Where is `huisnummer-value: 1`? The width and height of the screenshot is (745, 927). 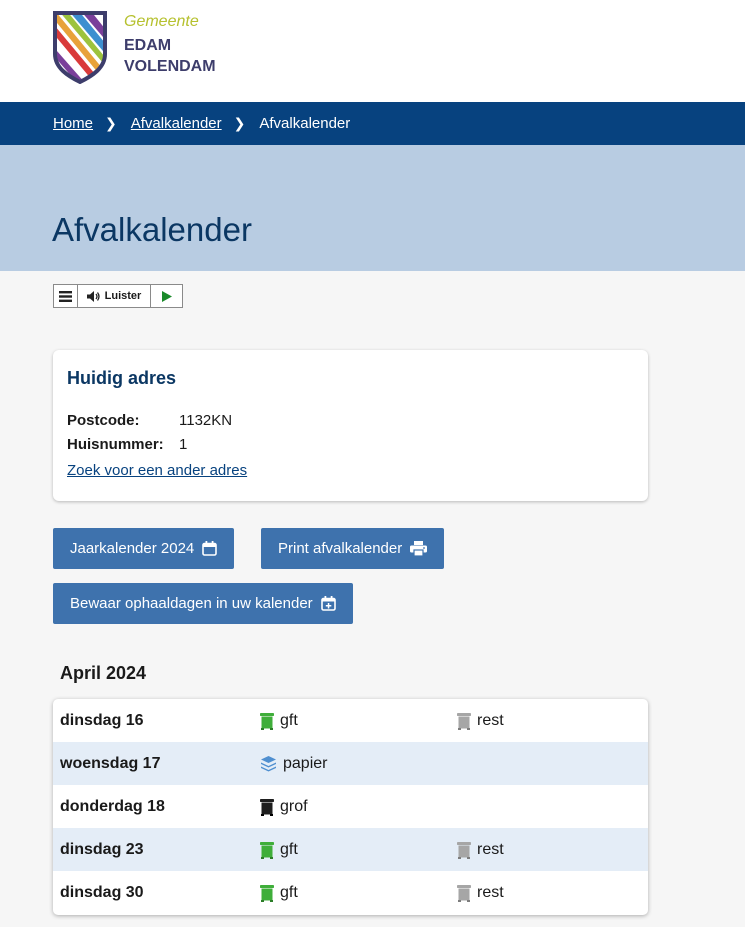
huisnummer-value: 1 is located at coordinates (183, 444).